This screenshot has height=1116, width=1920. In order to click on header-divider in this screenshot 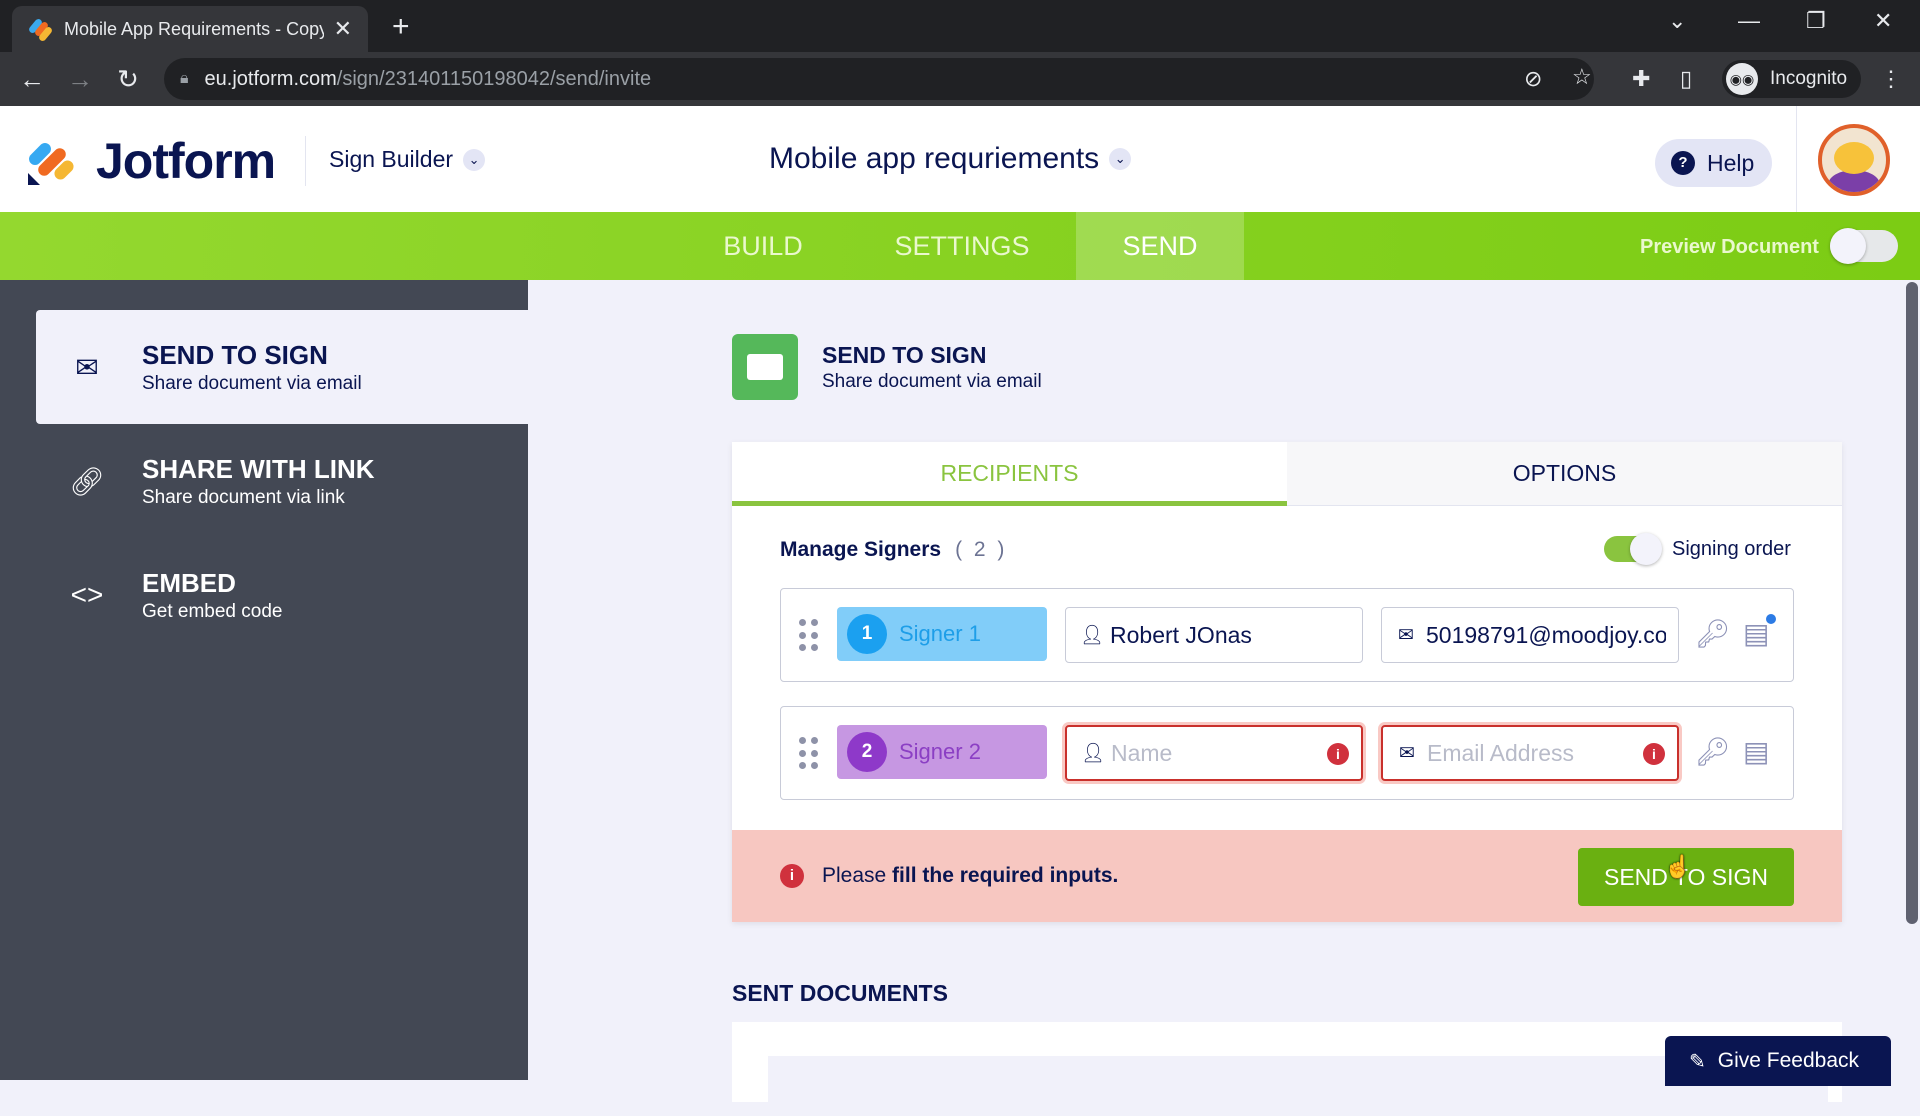, I will do `click(1796, 159)`.